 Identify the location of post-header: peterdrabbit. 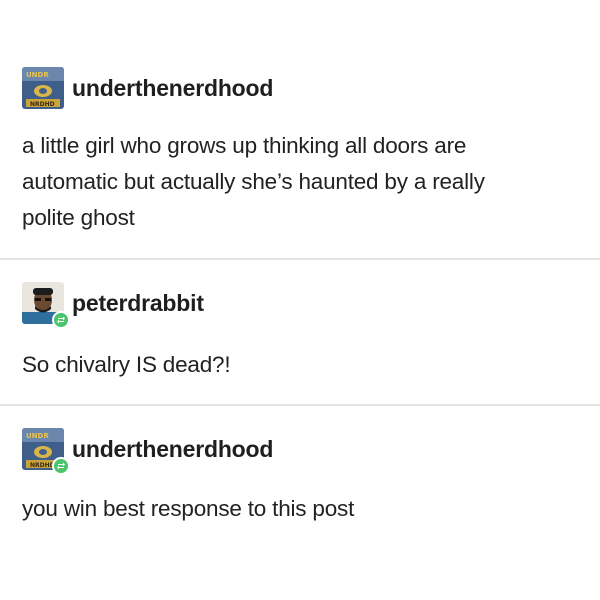
(113, 305).